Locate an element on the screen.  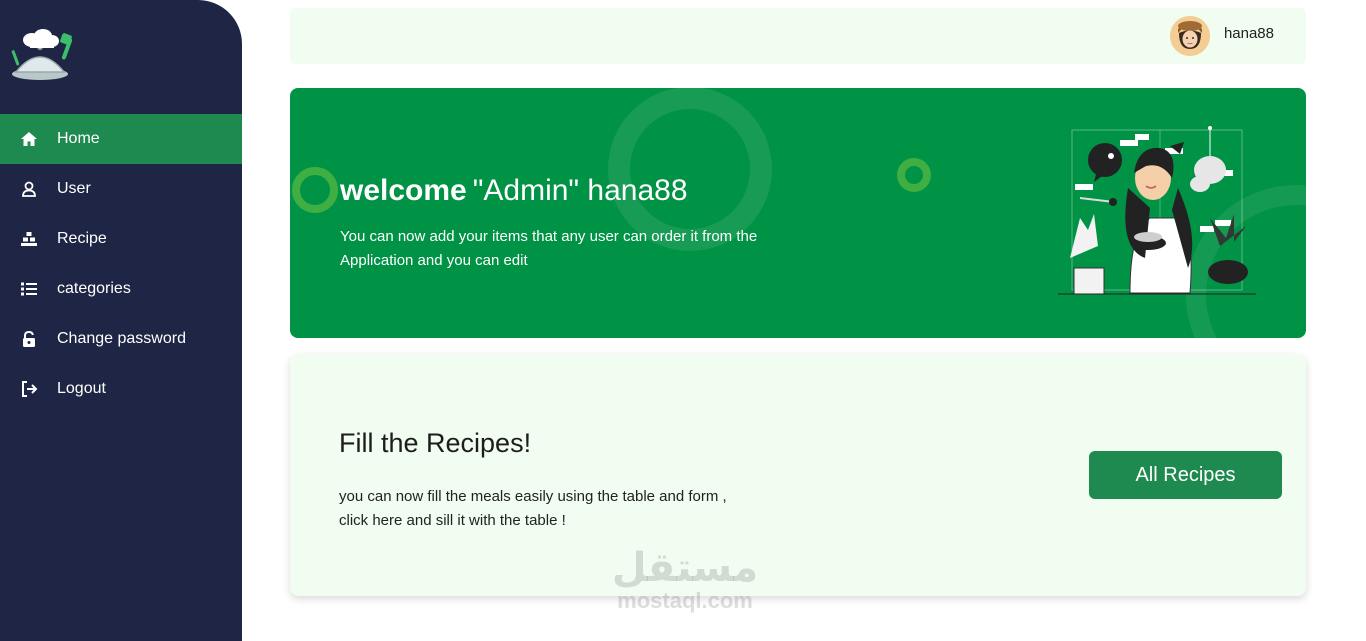
sidebar-item-categories: categories is located at coordinates (121, 289).